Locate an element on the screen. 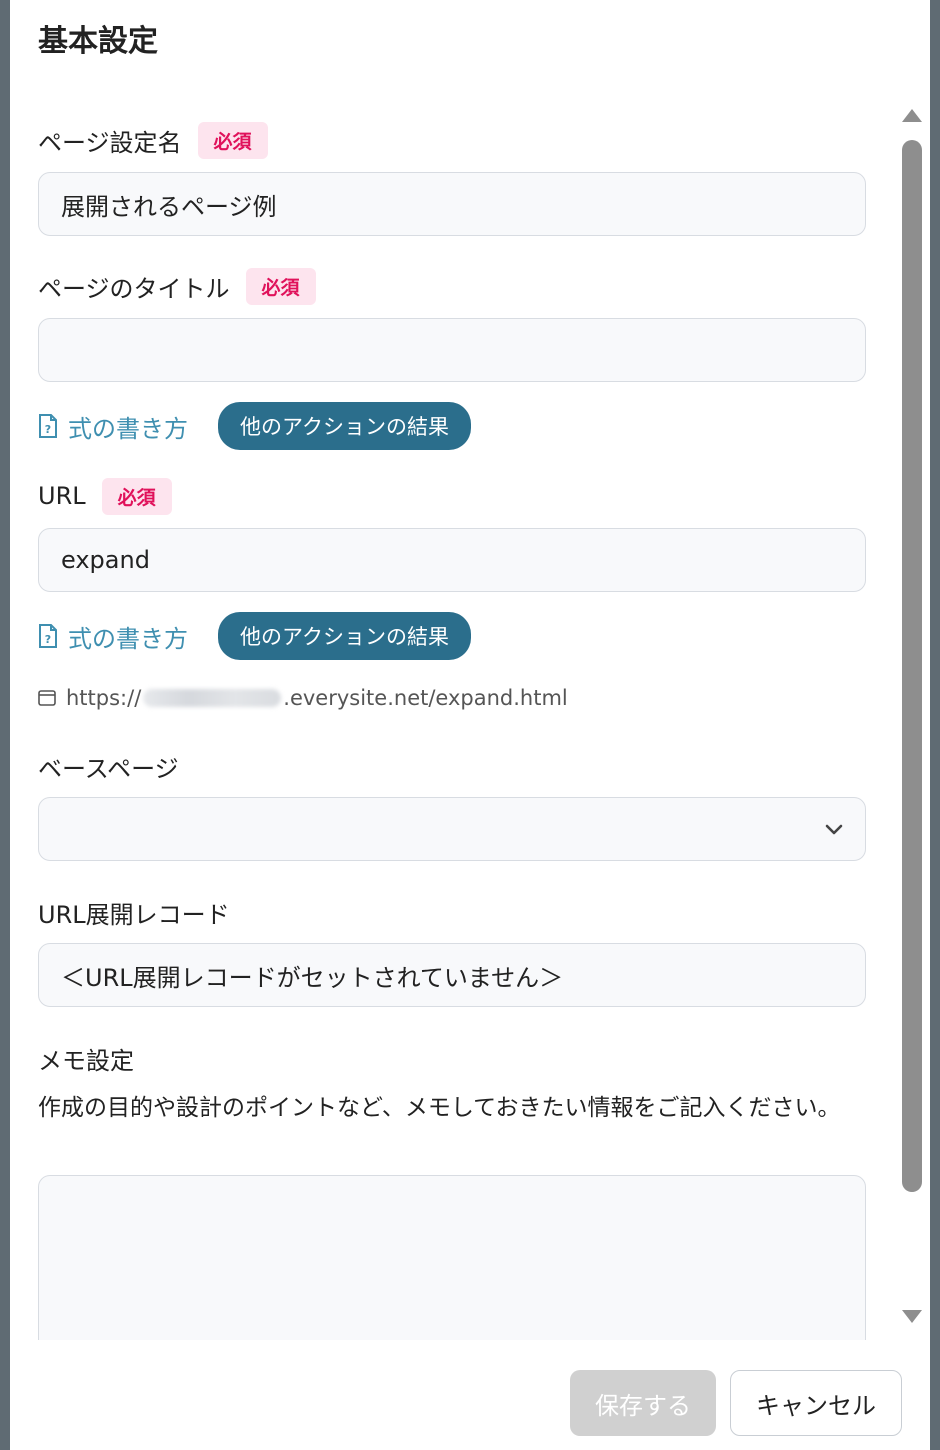  url-preview-prefix: https:// is located at coordinates (104, 698).